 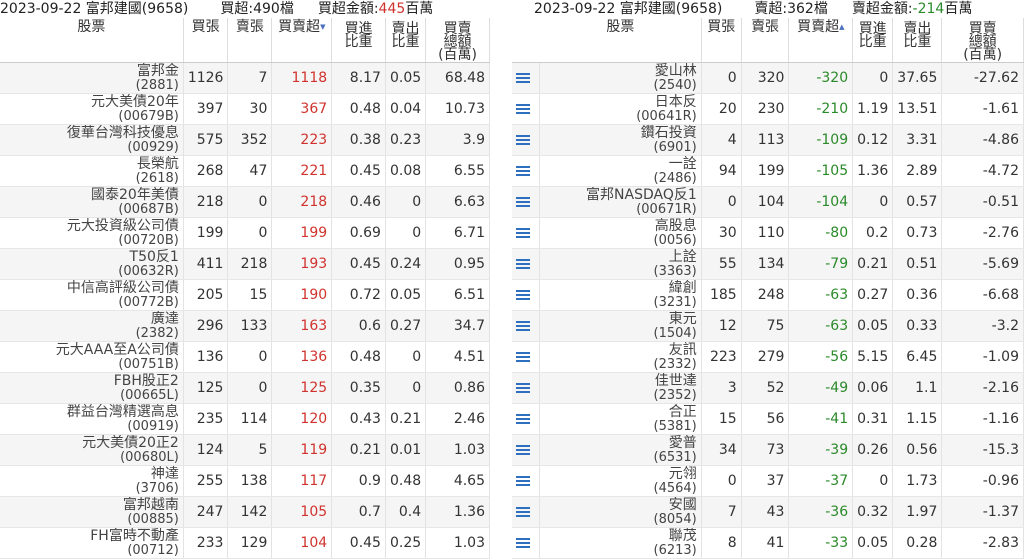 What do you see at coordinates (768, 481) in the screenshot?
I see `table-row: 元翎 (4564) 0 37 -37 0 1.73 -0.96` at bounding box center [768, 481].